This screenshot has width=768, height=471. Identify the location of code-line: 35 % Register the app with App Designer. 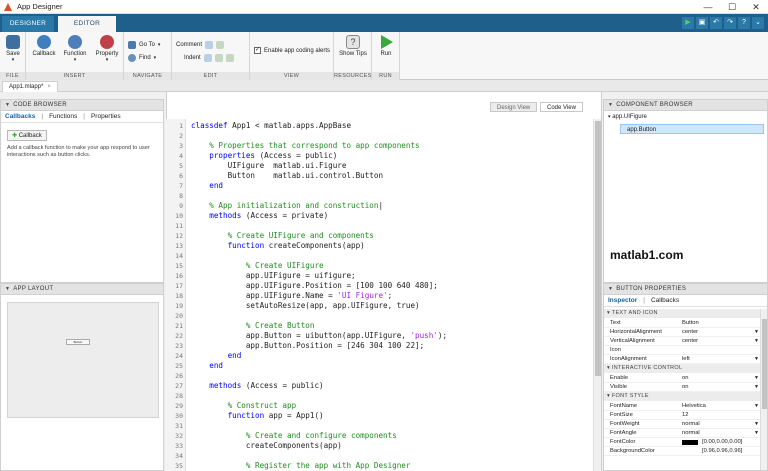
(376, 466).